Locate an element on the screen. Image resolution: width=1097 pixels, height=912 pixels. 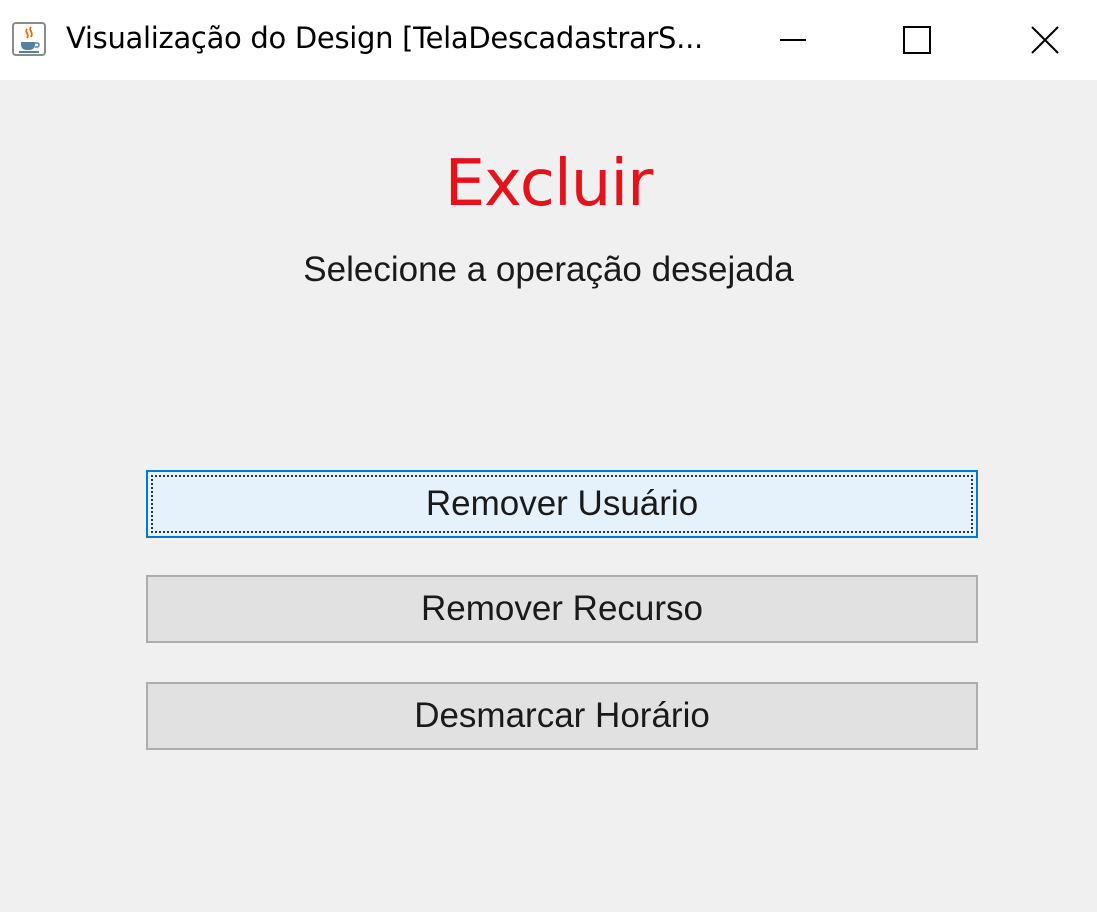
maximize-icon is located at coordinates (917, 40).